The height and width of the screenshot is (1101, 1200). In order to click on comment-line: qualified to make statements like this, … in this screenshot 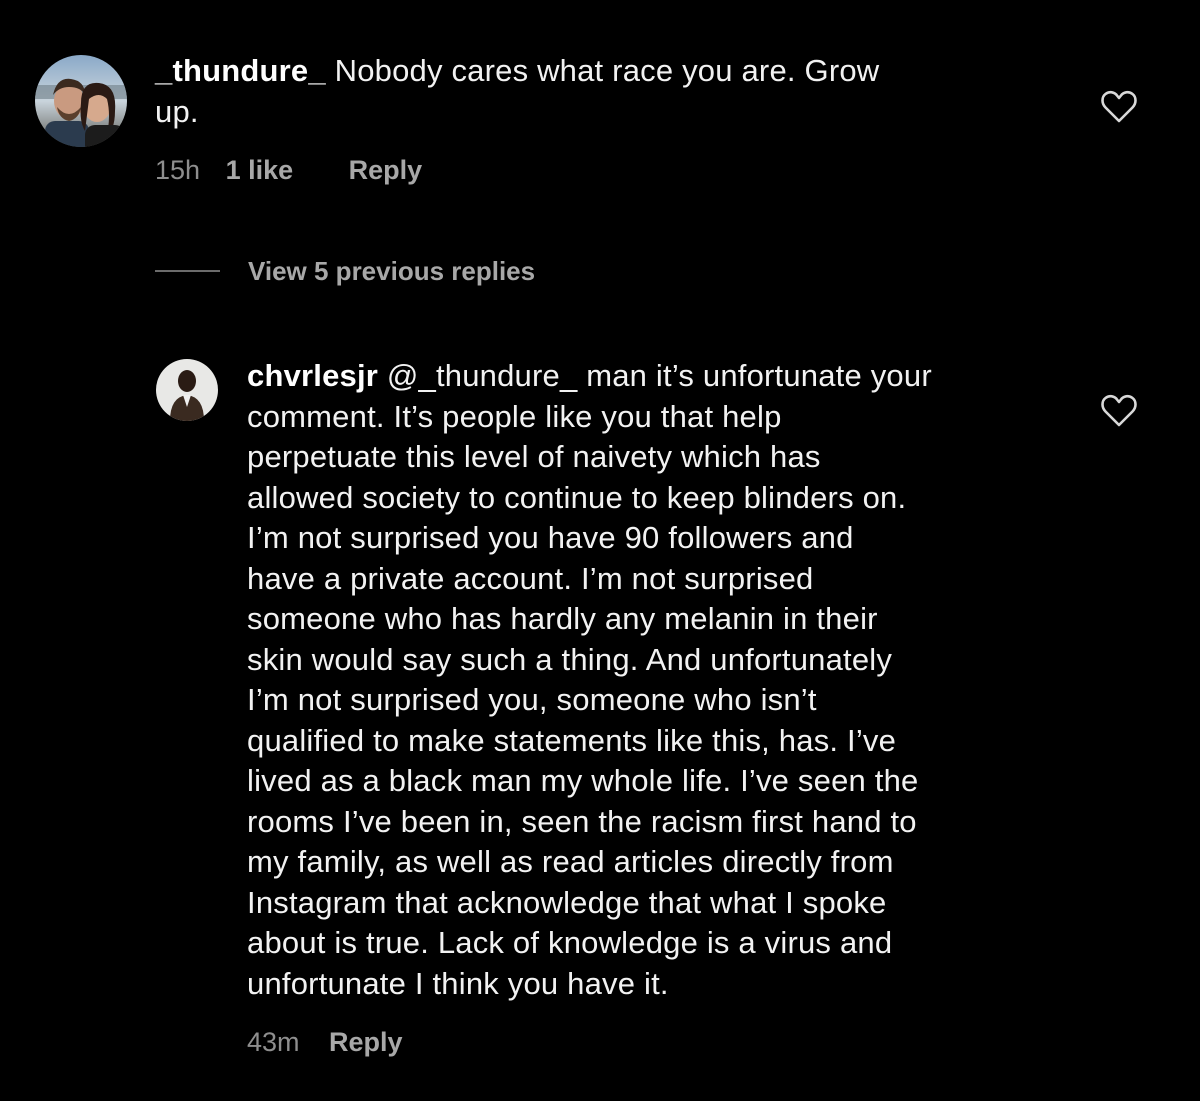, I will do `click(572, 740)`.